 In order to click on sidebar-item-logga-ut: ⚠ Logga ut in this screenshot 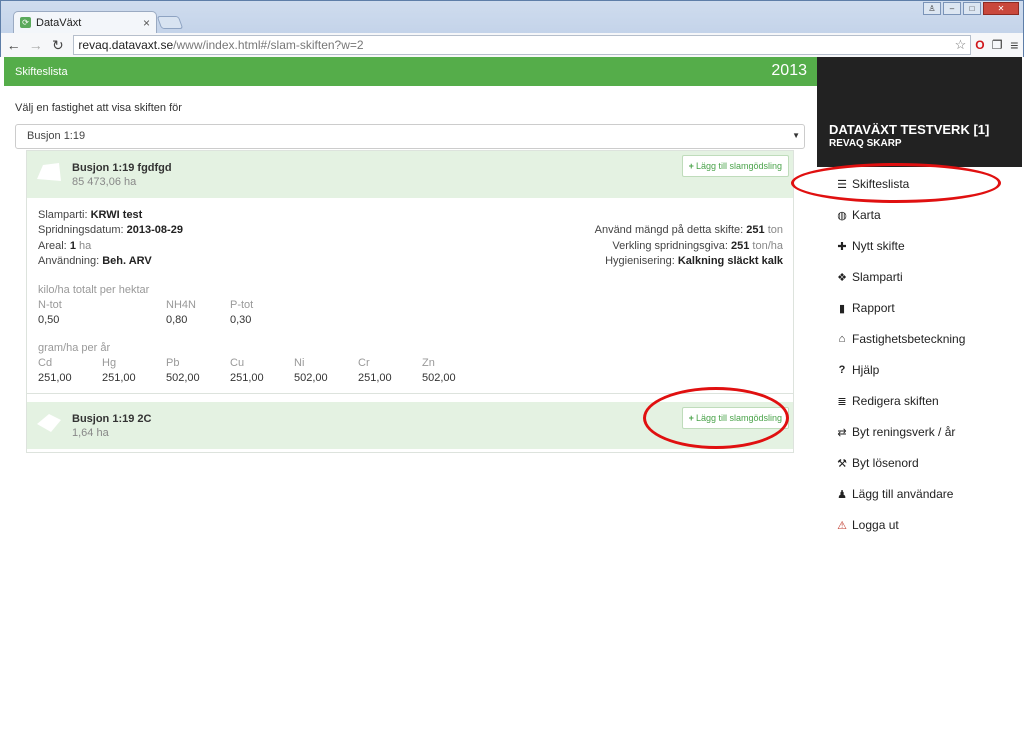, I will do `click(867, 525)`.